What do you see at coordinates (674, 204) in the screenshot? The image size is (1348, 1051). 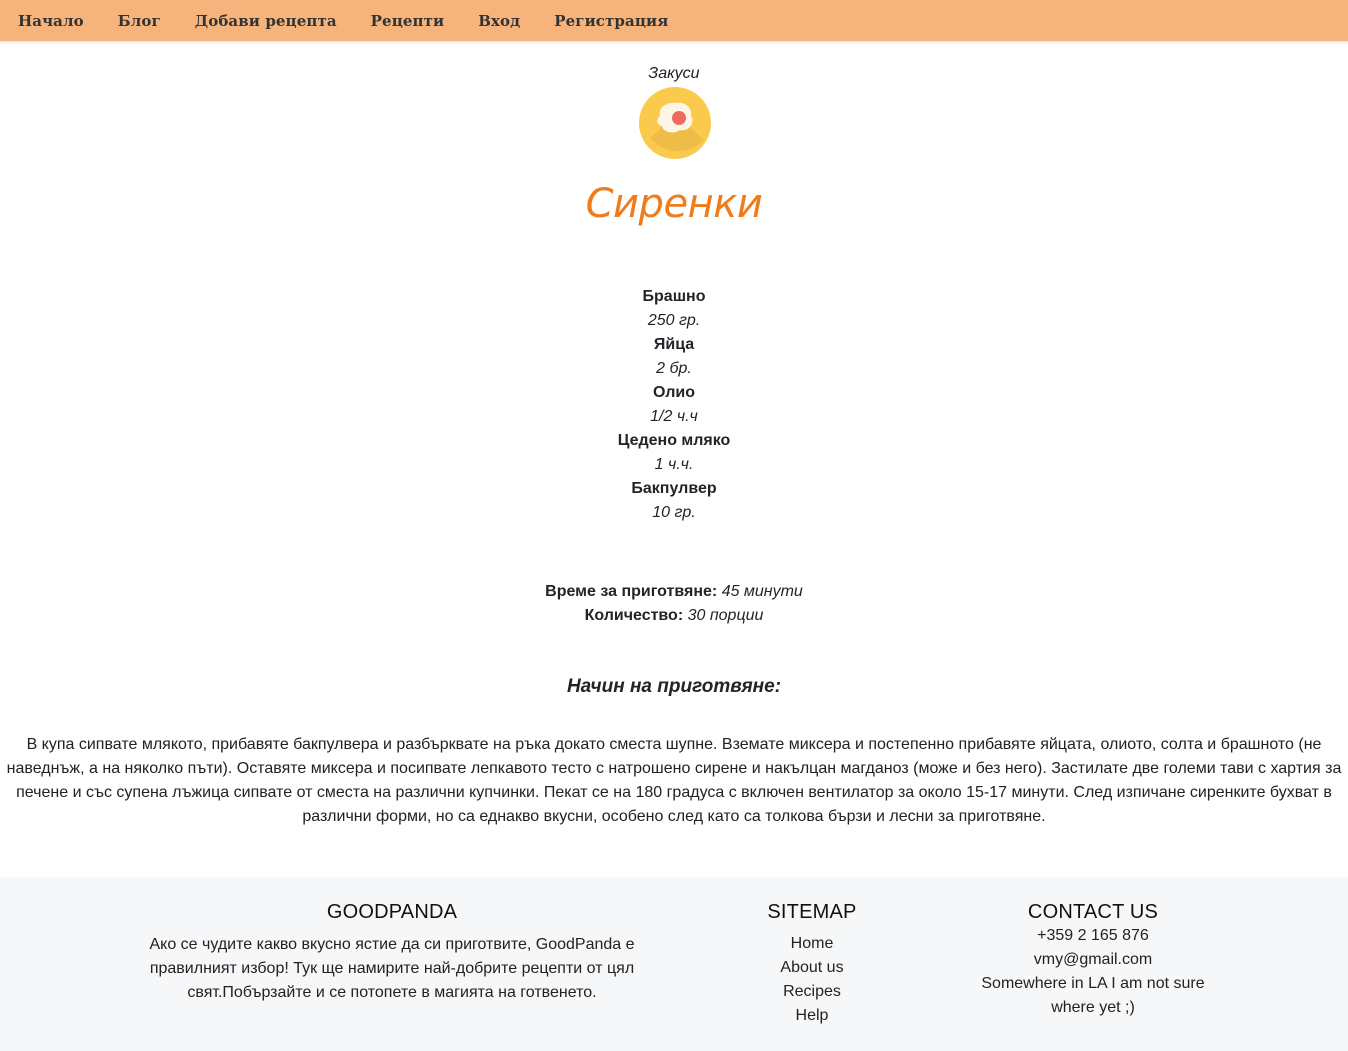 I see `recipe-title: Сиренки` at bounding box center [674, 204].